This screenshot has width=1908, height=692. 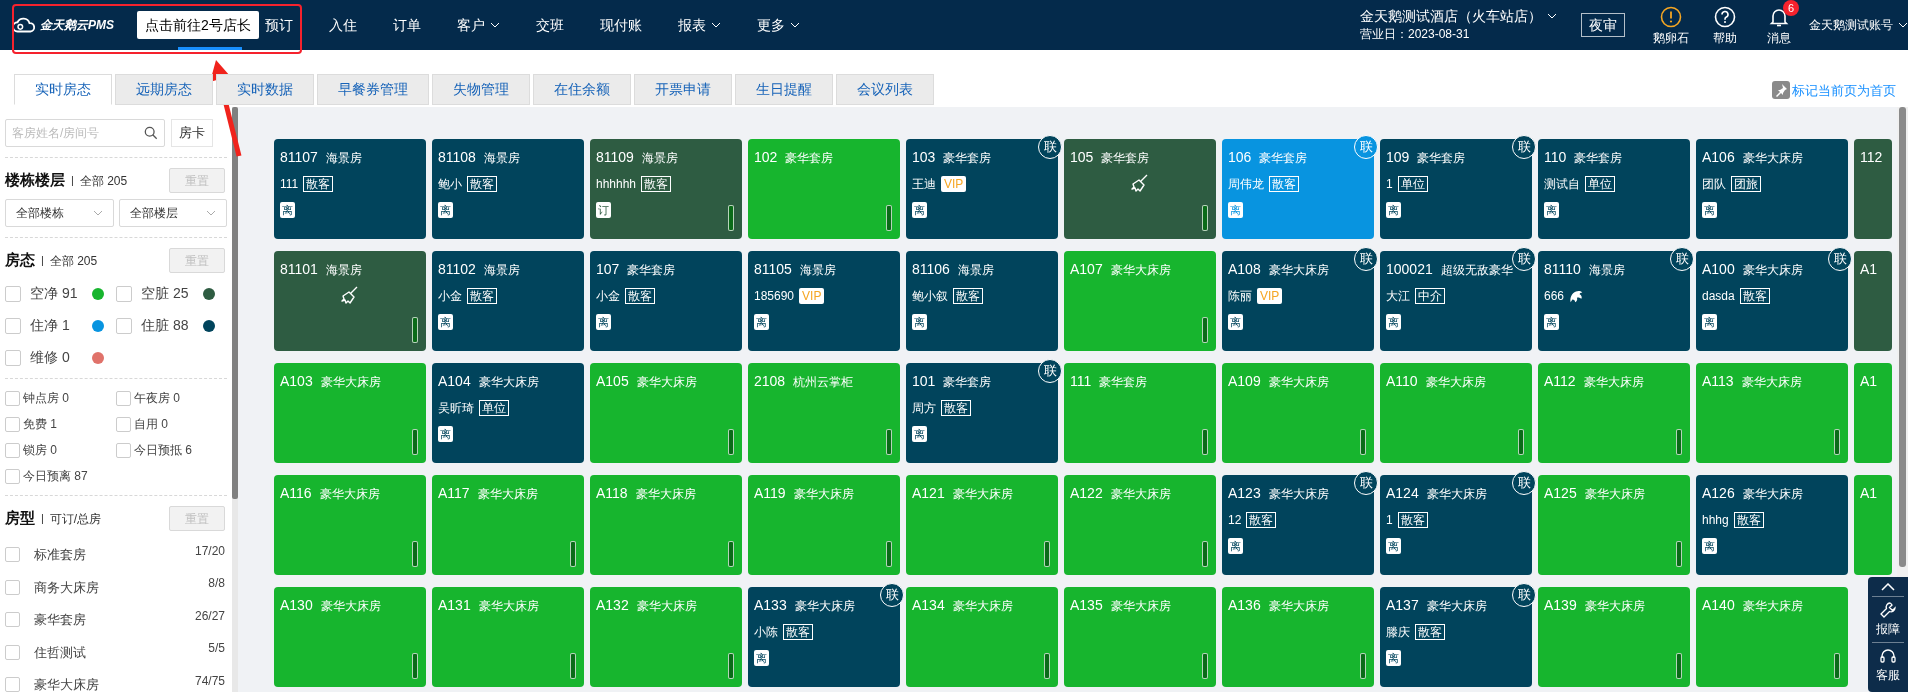 I want to click on room-number: 101, so click(x=924, y=381).